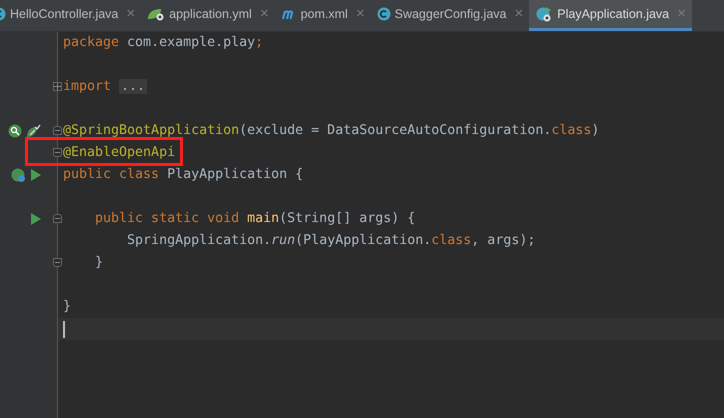  What do you see at coordinates (163, 43) in the screenshot?
I see `code-line: package com.example.play;` at bounding box center [163, 43].